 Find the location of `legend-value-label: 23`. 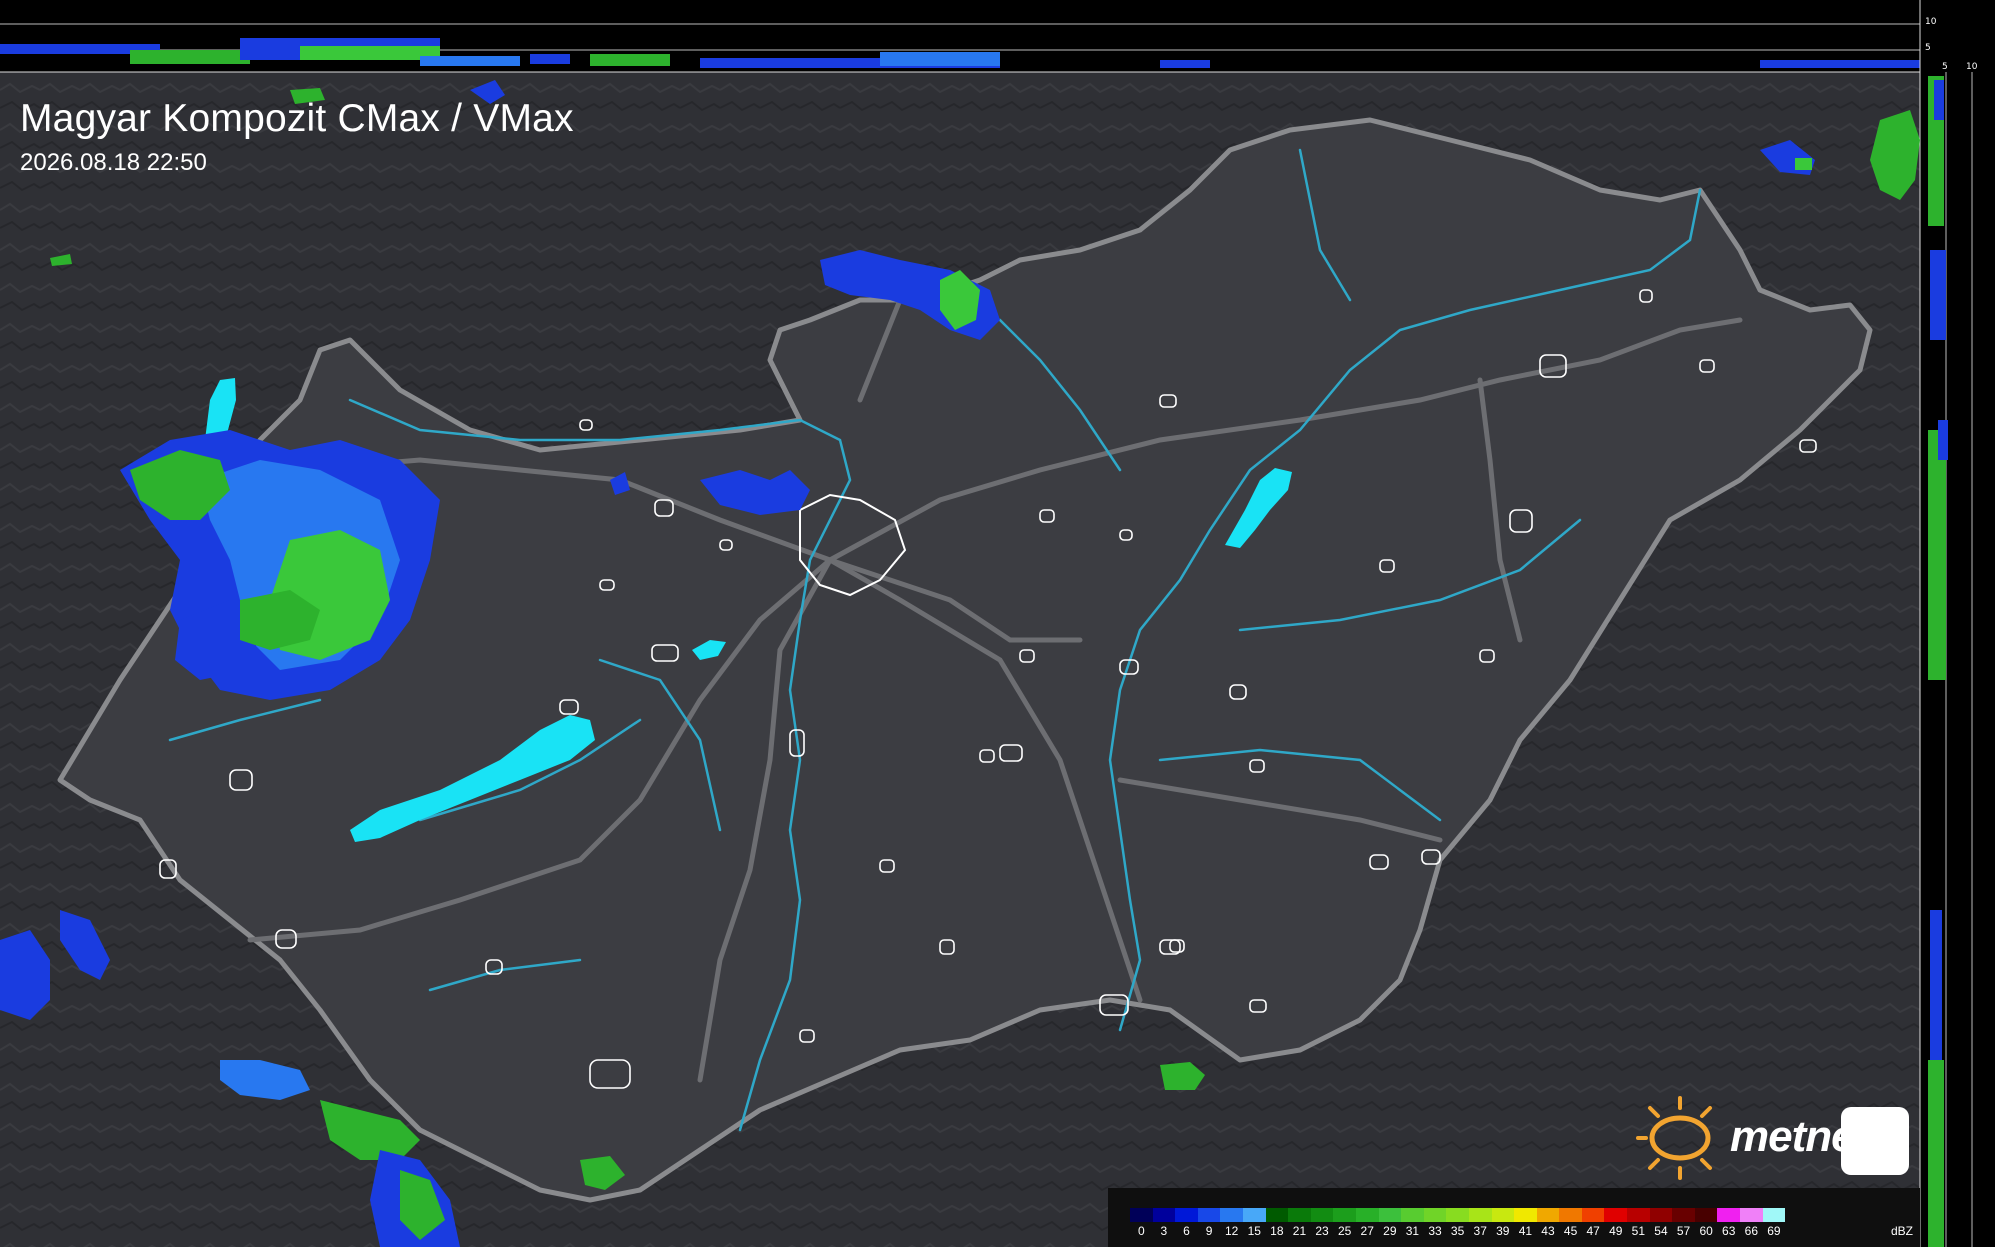

legend-value-label: 23 is located at coordinates (1322, 1231).